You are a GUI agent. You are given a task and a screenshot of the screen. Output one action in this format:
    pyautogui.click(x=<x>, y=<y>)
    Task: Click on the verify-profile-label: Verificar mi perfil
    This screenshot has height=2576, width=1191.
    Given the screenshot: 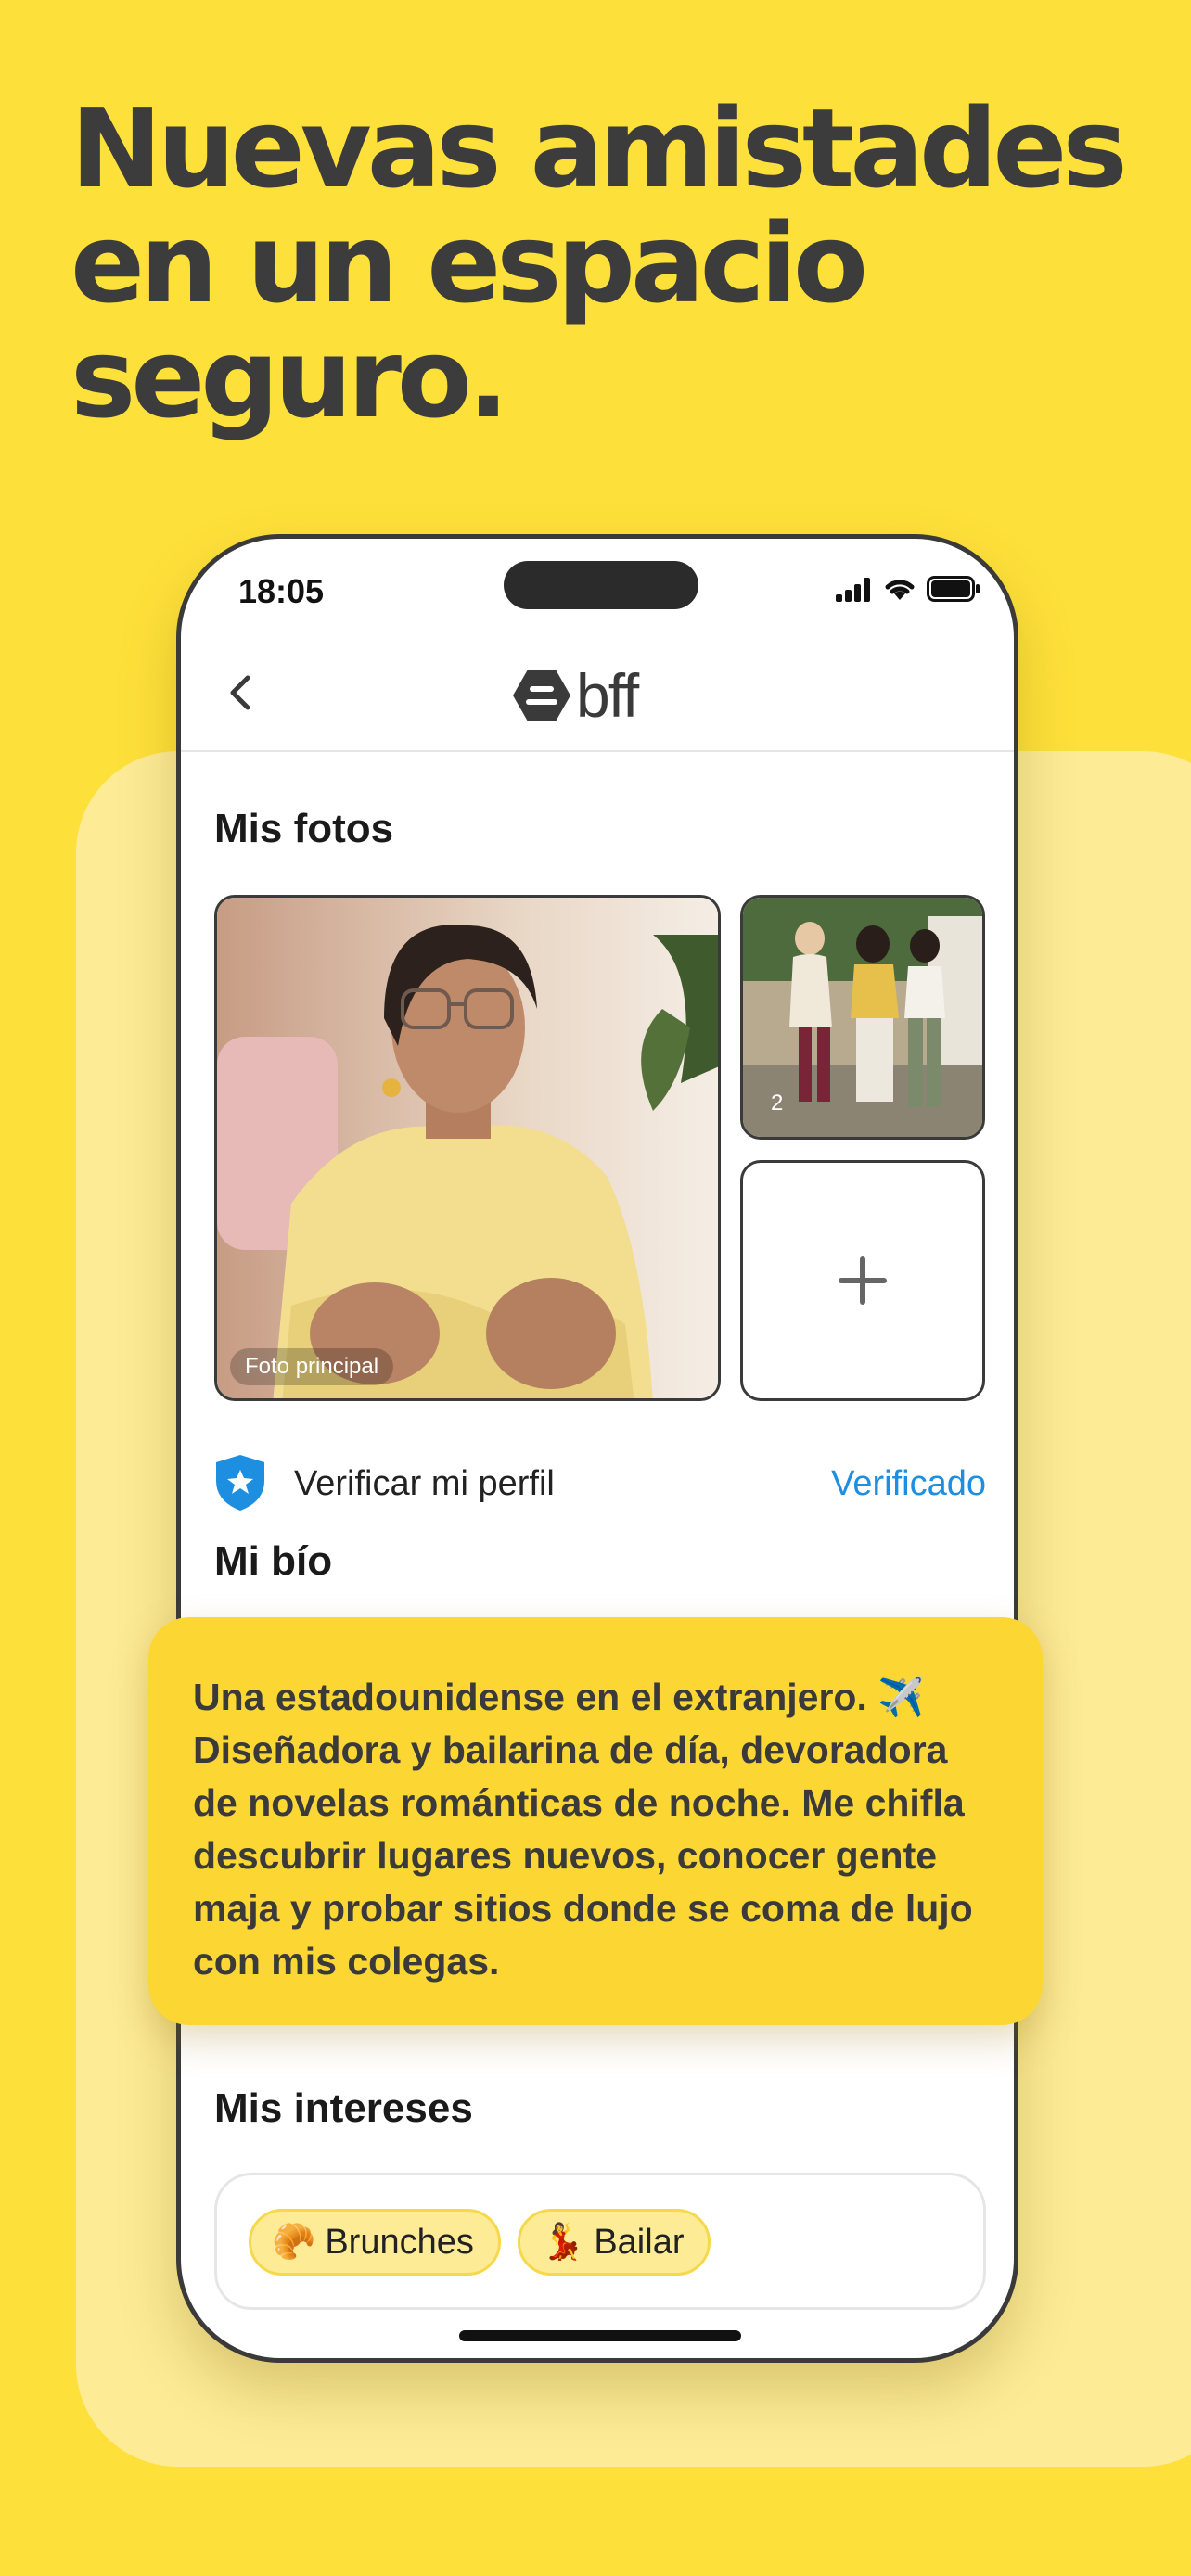 What is the action you would take?
    pyautogui.click(x=424, y=1484)
    